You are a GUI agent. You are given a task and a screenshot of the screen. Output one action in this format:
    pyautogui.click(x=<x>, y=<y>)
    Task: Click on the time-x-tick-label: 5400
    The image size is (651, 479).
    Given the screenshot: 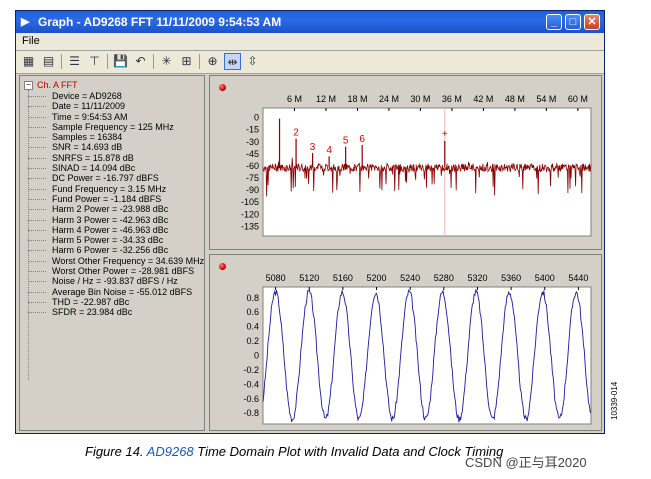 What is the action you would take?
    pyautogui.click(x=545, y=278)
    